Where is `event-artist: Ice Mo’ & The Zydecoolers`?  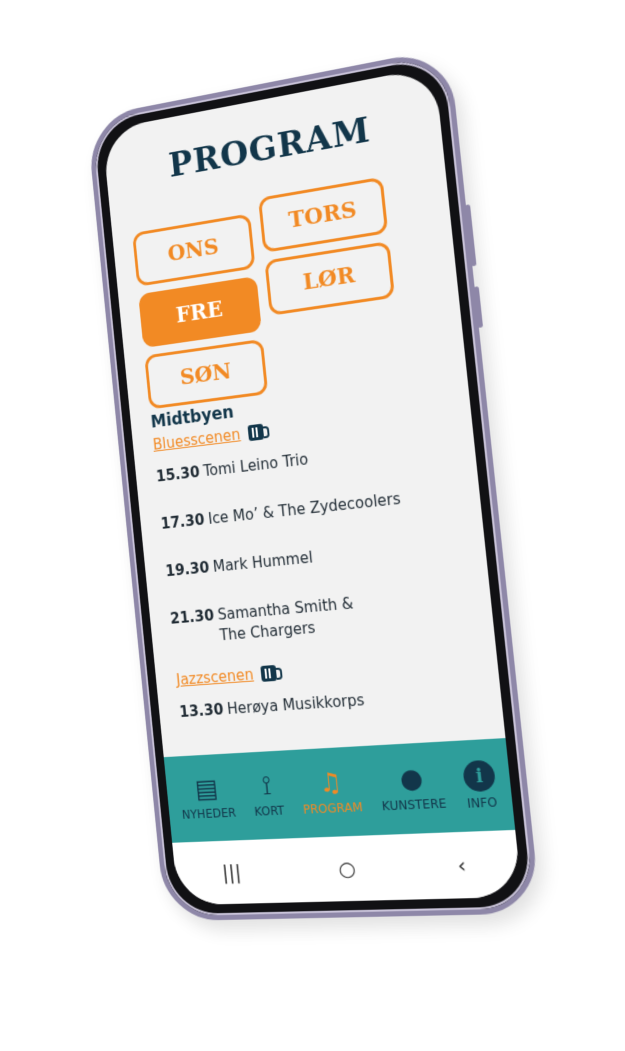
event-artist: Ice Mo’ & The Zydecoolers is located at coordinates (304, 509).